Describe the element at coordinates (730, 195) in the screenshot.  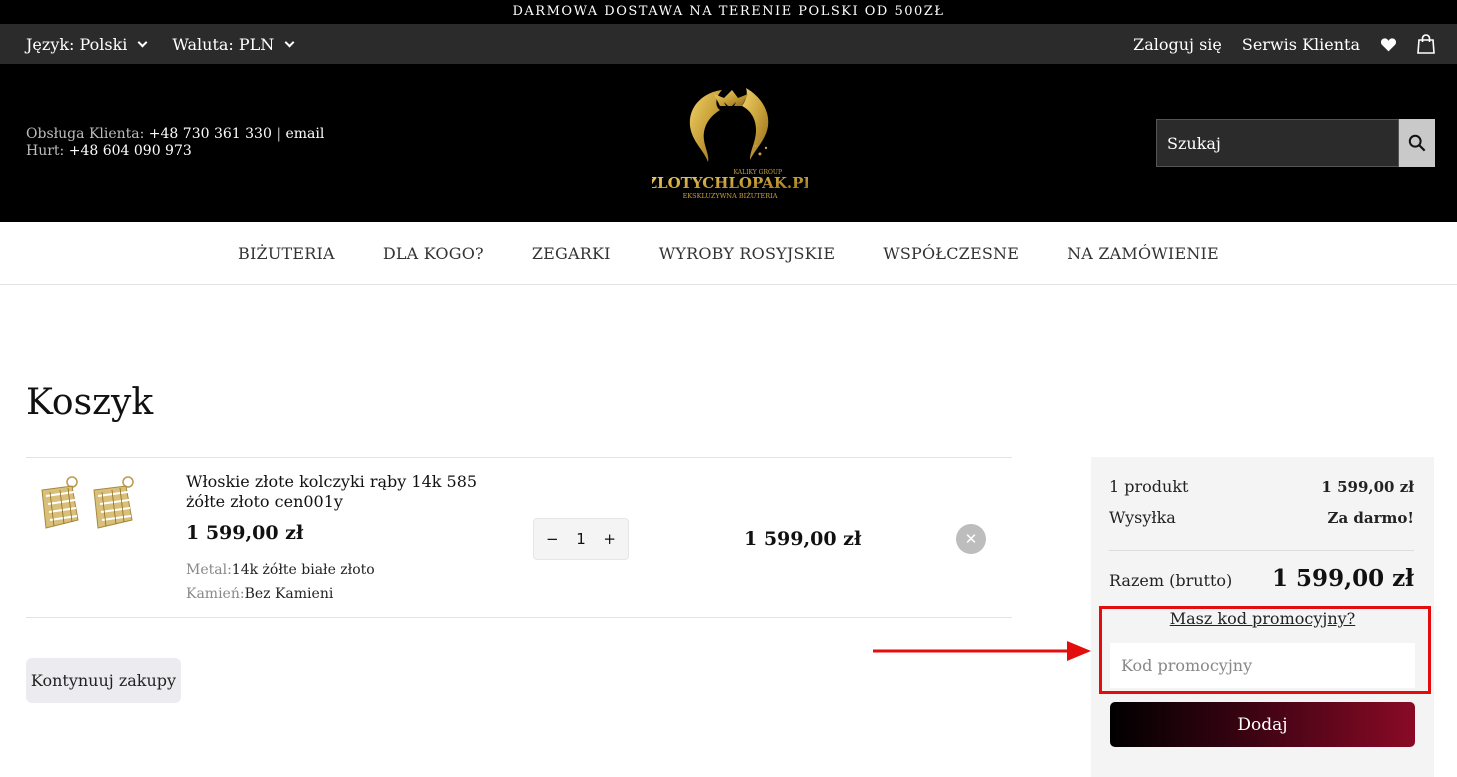
I see `logo-tagline-text: EKSKLUZYWNA BIŻUTERIA` at that location.